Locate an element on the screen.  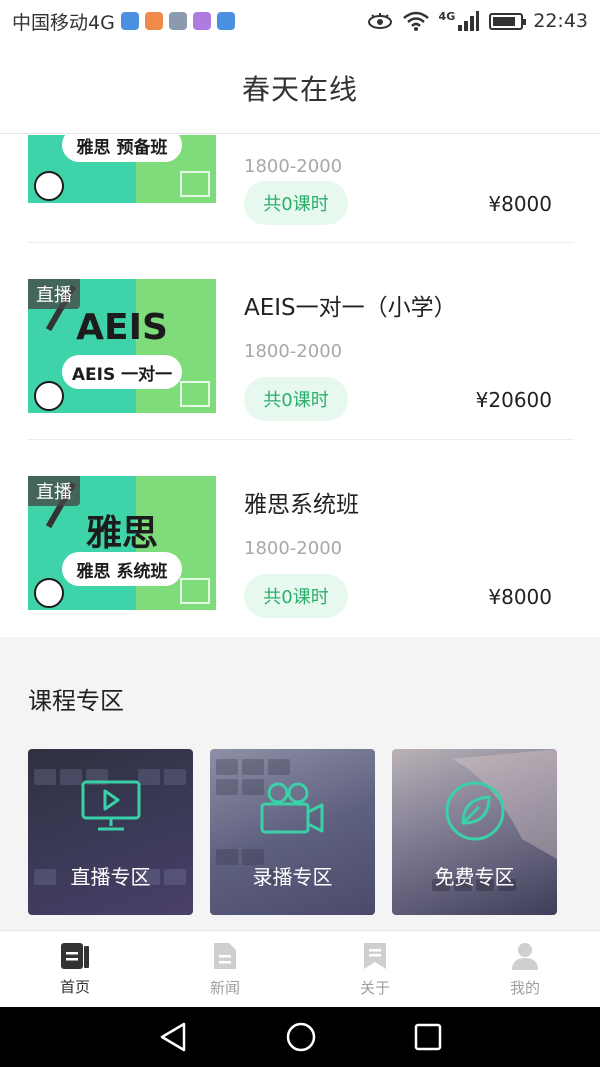
course-name: AEIS一对一（小学） is located at coordinates (350, 305).